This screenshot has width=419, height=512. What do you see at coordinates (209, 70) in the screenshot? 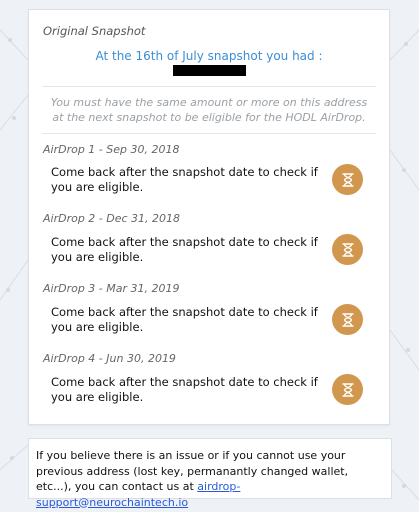
I see `redacted-balance` at bounding box center [209, 70].